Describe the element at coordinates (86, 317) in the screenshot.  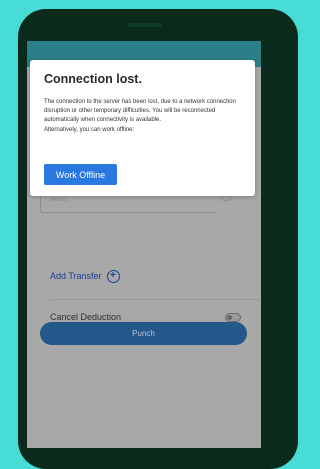
I see `cancel-deduction-label: Cancel Deduction` at that location.